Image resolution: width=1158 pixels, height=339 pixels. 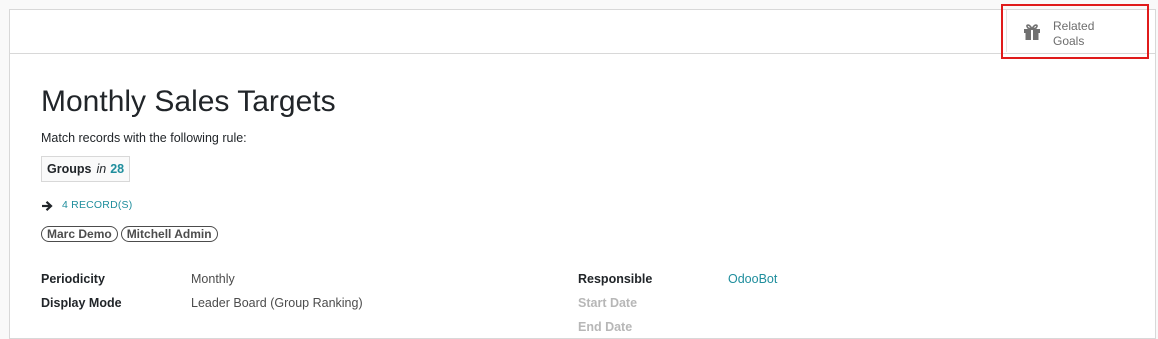 What do you see at coordinates (73, 279) in the screenshot?
I see `periodicity-label: Periodicity` at bounding box center [73, 279].